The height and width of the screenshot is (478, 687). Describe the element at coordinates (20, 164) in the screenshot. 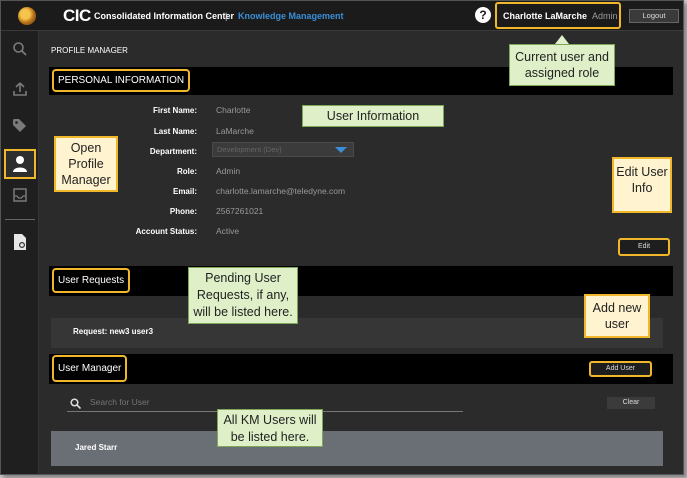

I see `profile-manager-icon` at that location.